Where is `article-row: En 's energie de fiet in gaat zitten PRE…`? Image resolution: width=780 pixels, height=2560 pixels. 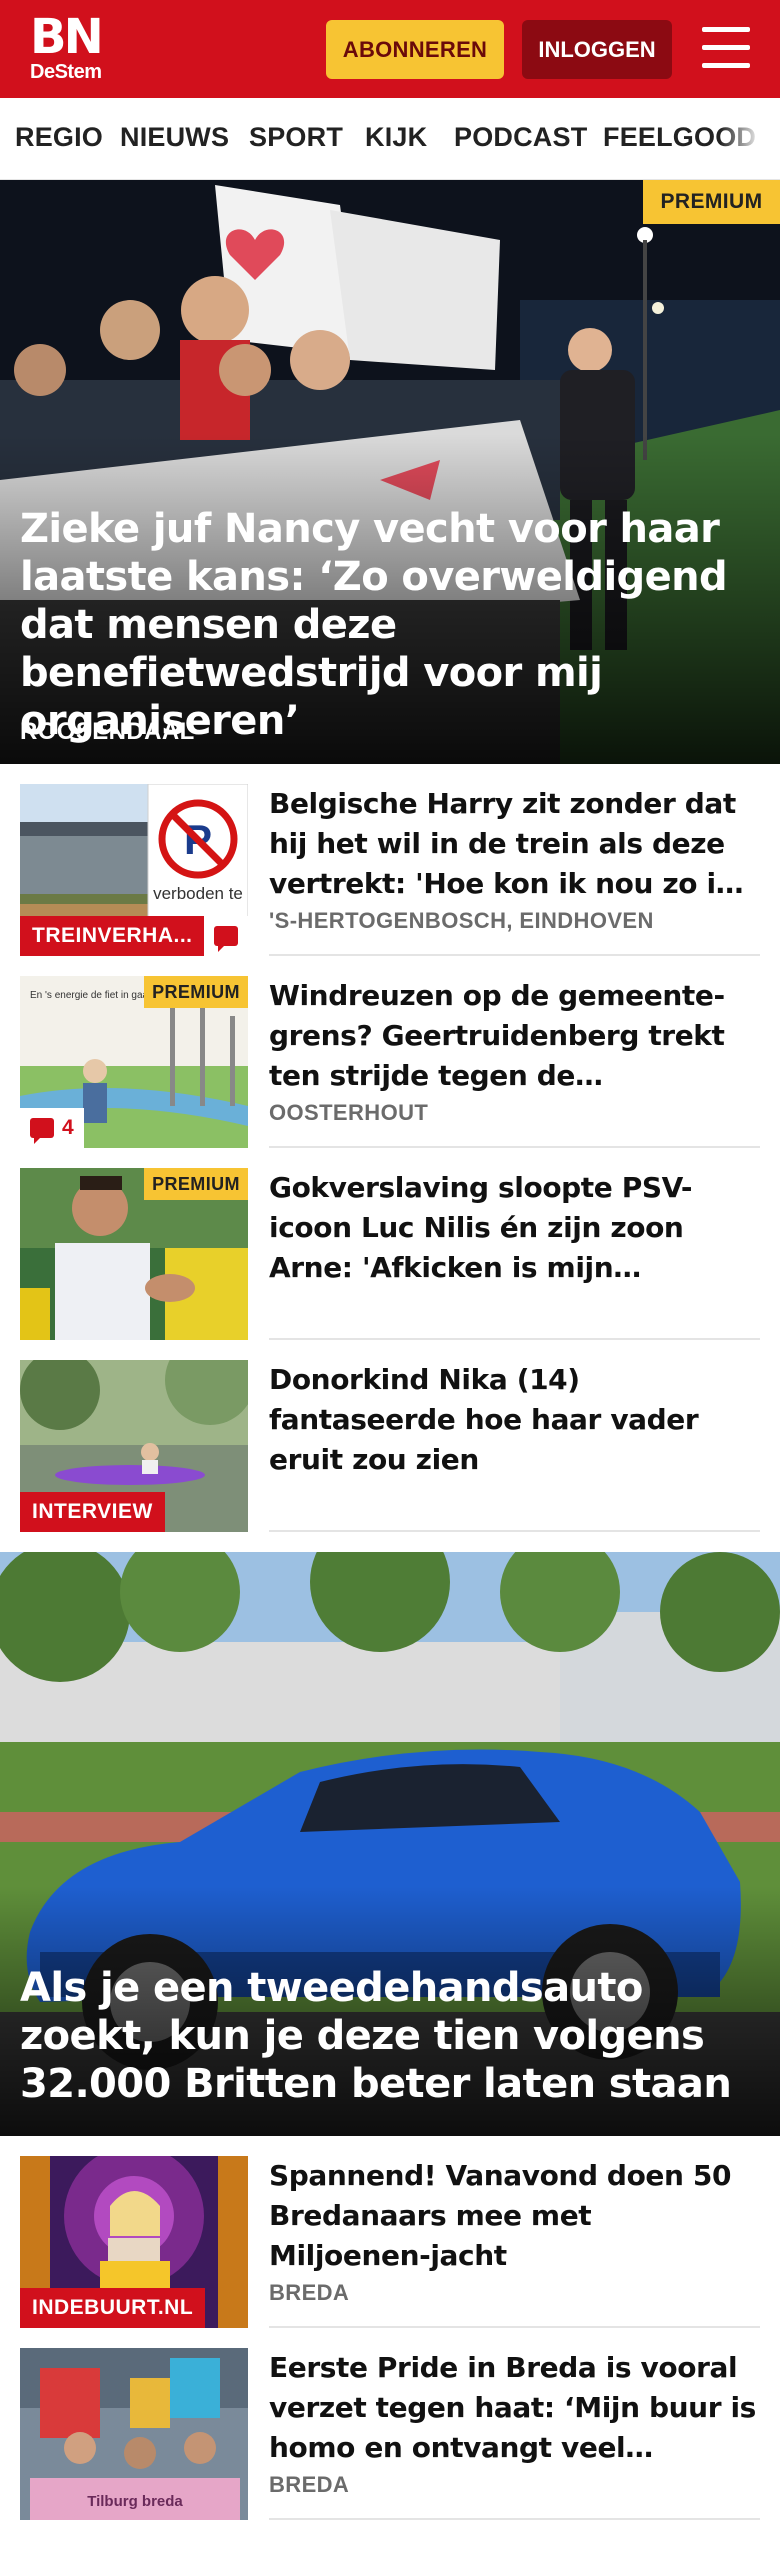
article-row: En 's energie de fiet in gaat zitten PRE… is located at coordinates (390, 1052).